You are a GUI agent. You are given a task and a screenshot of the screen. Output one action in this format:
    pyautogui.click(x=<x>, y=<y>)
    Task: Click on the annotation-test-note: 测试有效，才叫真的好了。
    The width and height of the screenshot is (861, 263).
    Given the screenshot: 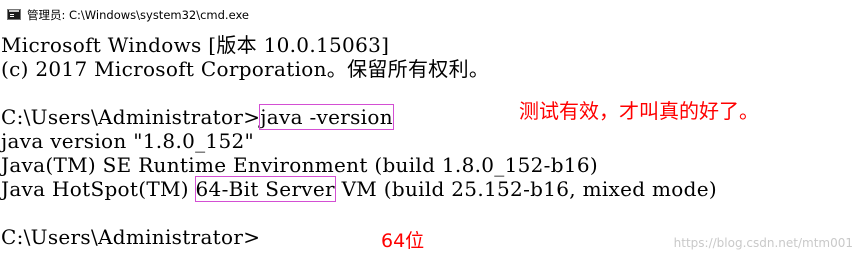 What is the action you would take?
    pyautogui.click(x=639, y=111)
    